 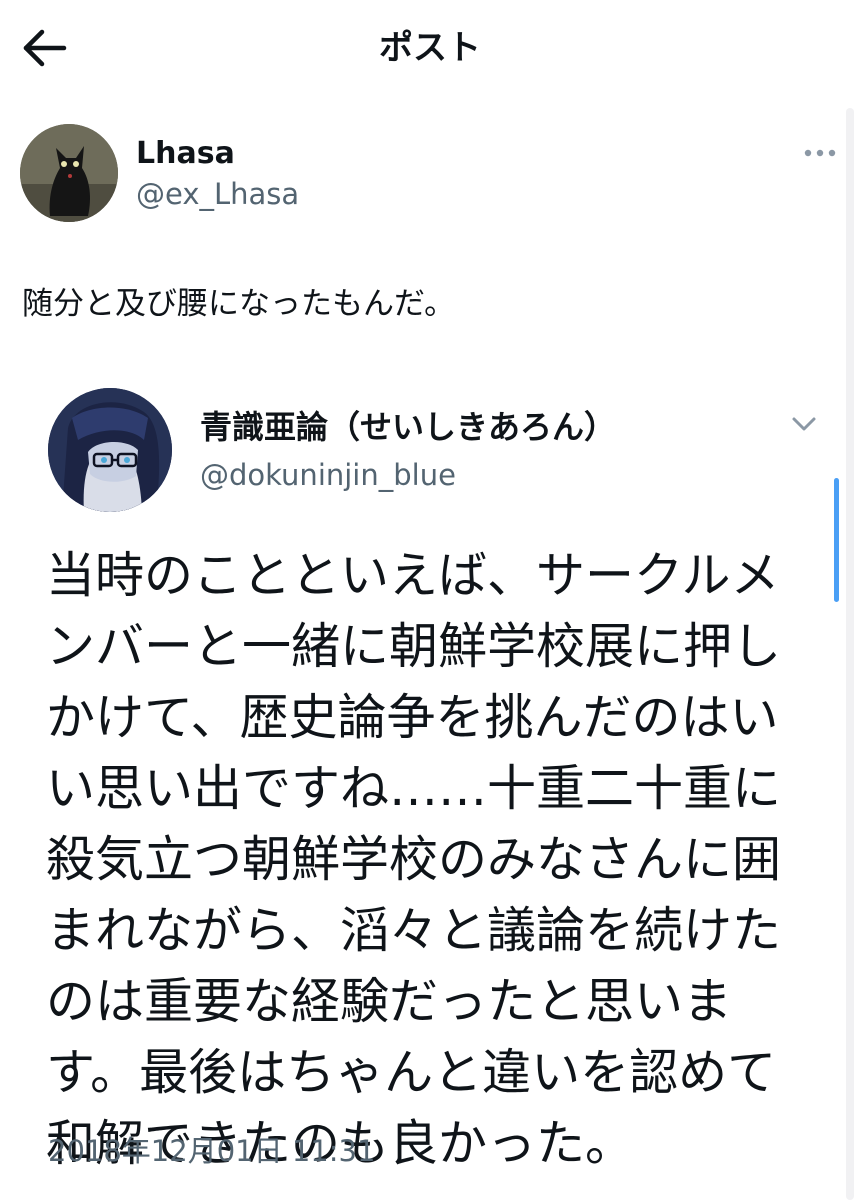 I want to click on more-options-button, so click(x=820, y=153).